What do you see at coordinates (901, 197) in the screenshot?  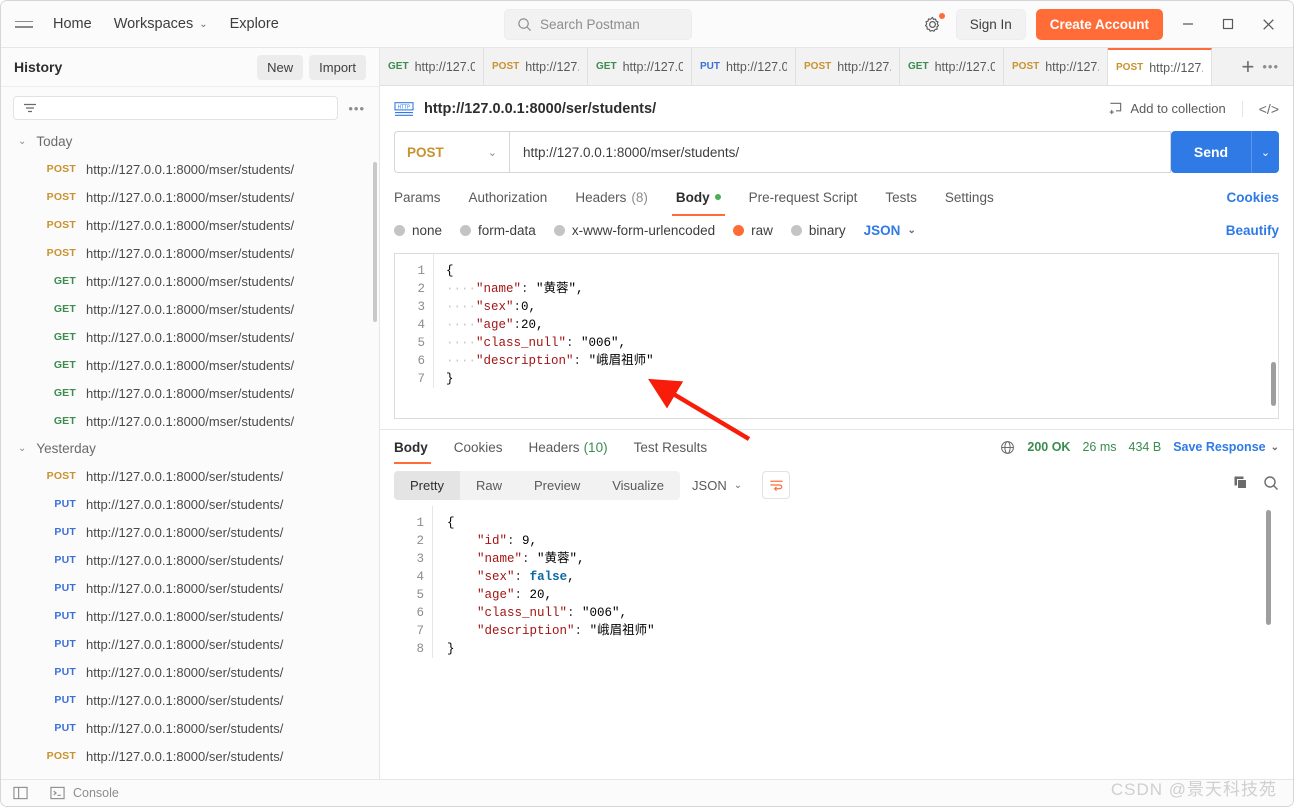 I see `request-config-tab-tests: Tests` at bounding box center [901, 197].